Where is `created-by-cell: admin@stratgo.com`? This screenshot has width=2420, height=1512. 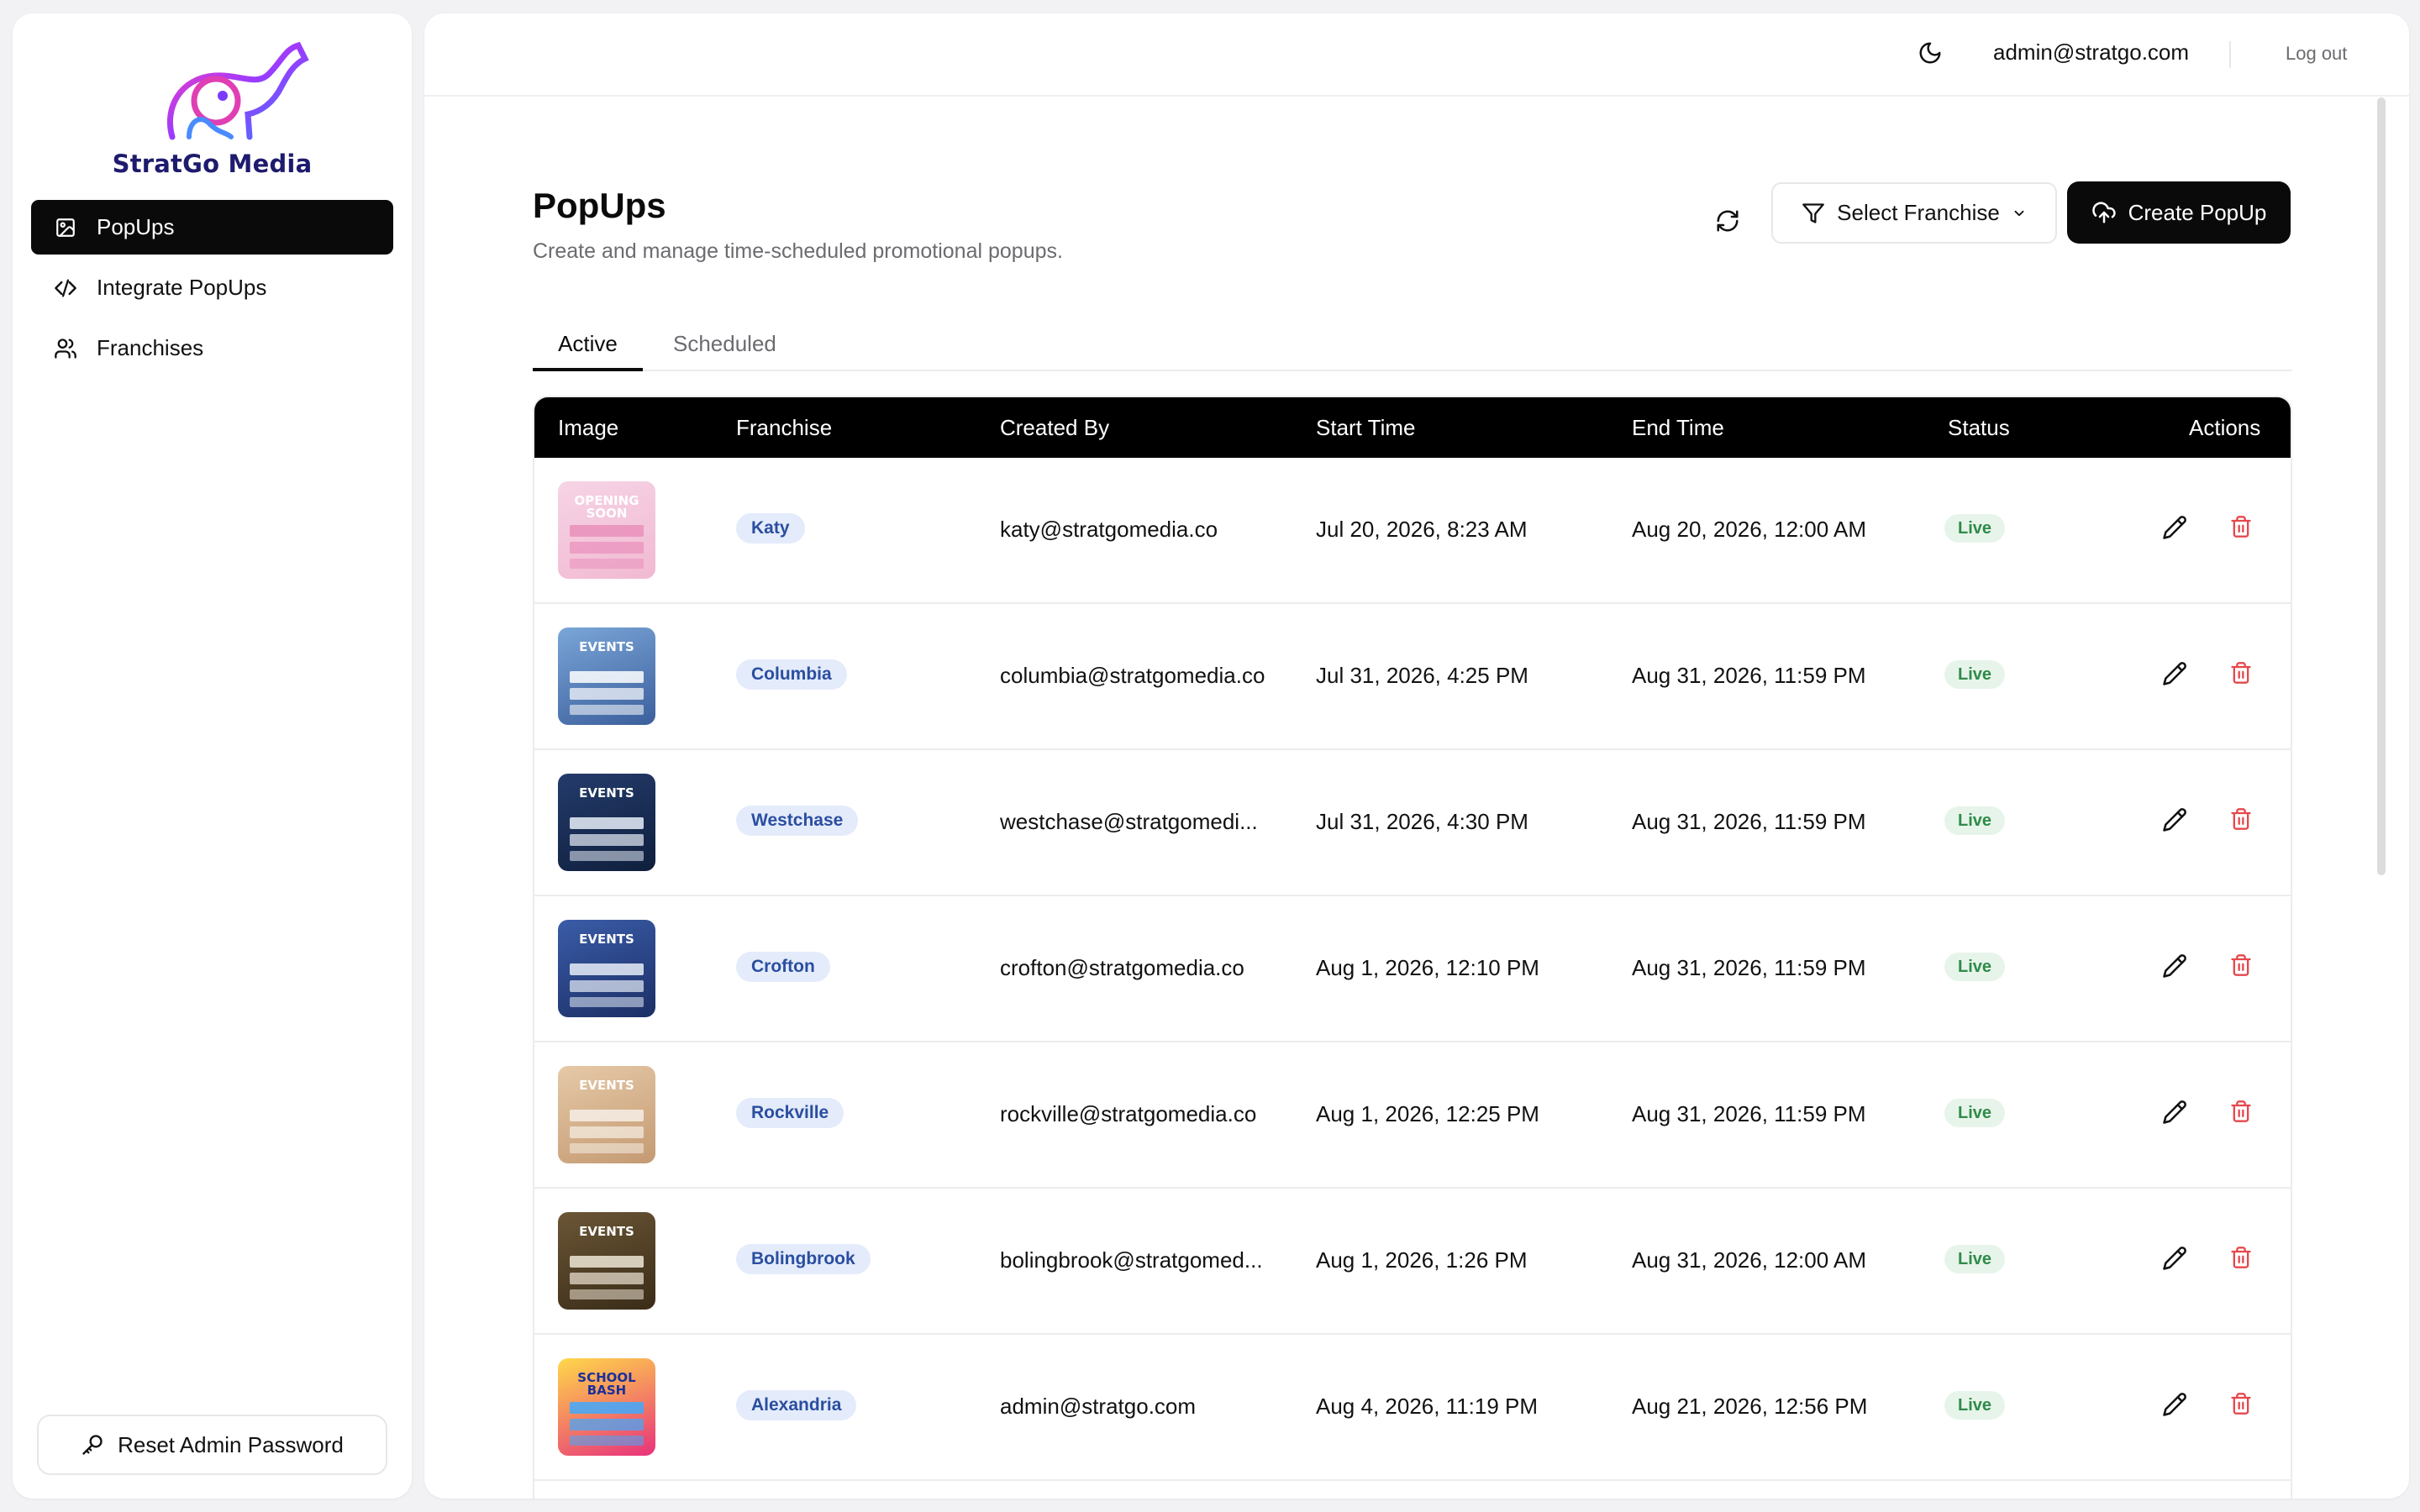 created-by-cell: admin@stratgo.com is located at coordinates (1098, 1406).